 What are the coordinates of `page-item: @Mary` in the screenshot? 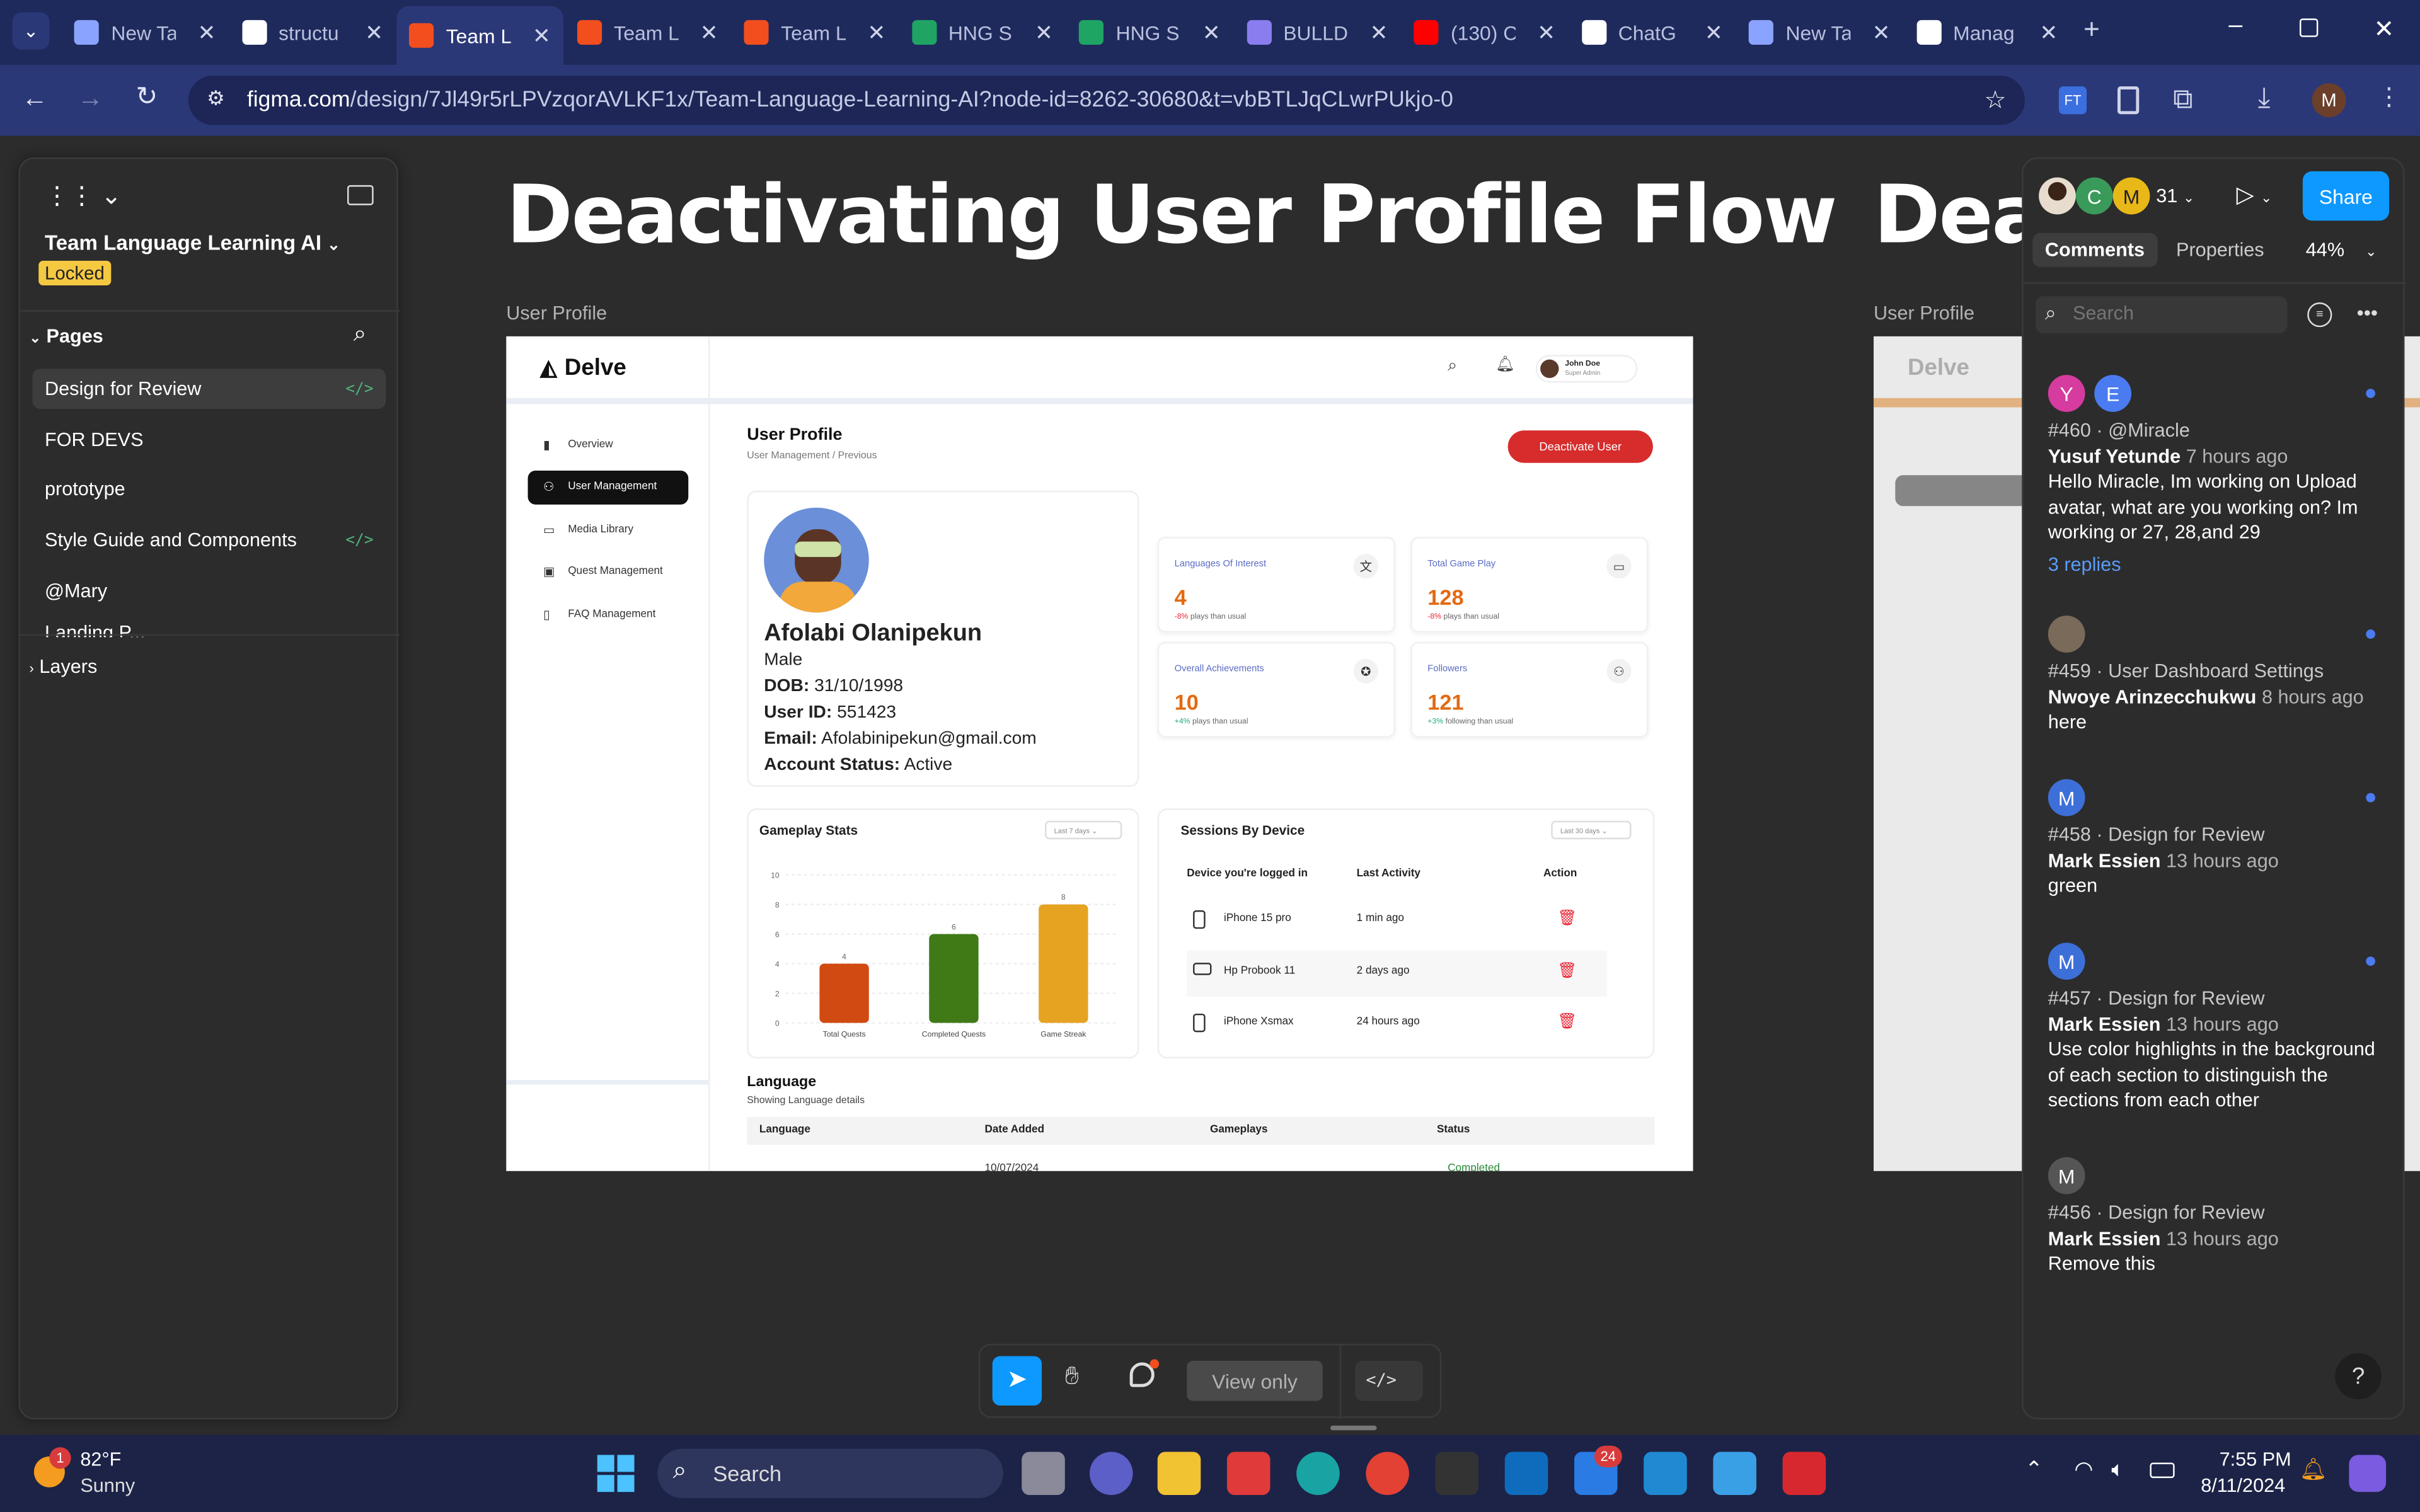 It's located at (209, 591).